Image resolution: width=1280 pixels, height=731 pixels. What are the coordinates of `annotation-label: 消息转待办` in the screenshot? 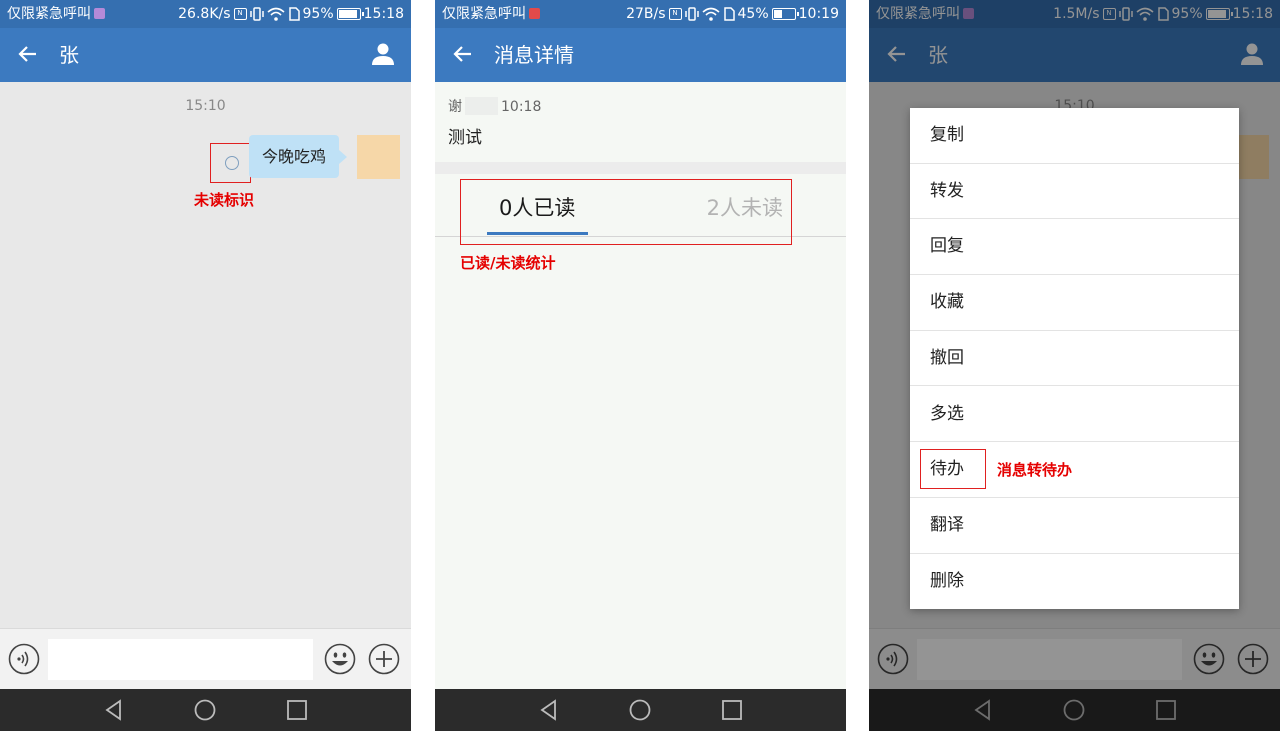 It's located at (1035, 470).